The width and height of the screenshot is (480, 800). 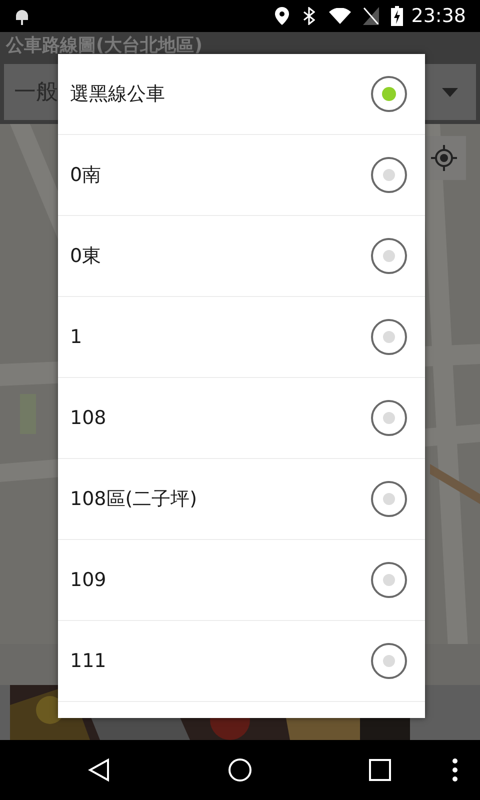 What do you see at coordinates (455, 770) in the screenshot?
I see `more-options-icon` at bounding box center [455, 770].